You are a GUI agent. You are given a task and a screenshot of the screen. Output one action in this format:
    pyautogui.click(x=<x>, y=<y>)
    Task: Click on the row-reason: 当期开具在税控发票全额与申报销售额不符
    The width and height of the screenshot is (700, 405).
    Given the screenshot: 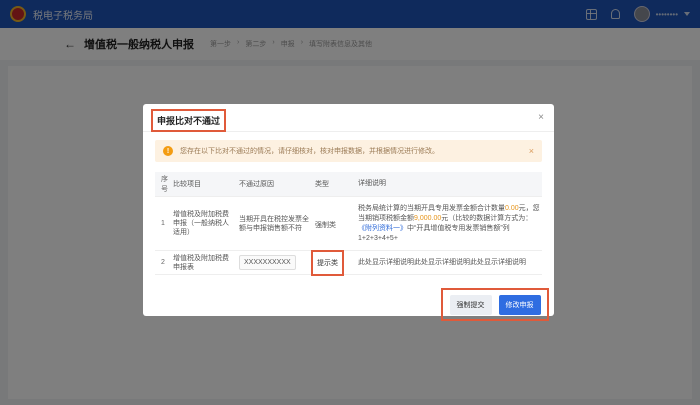 What is the action you would take?
    pyautogui.click(x=274, y=223)
    